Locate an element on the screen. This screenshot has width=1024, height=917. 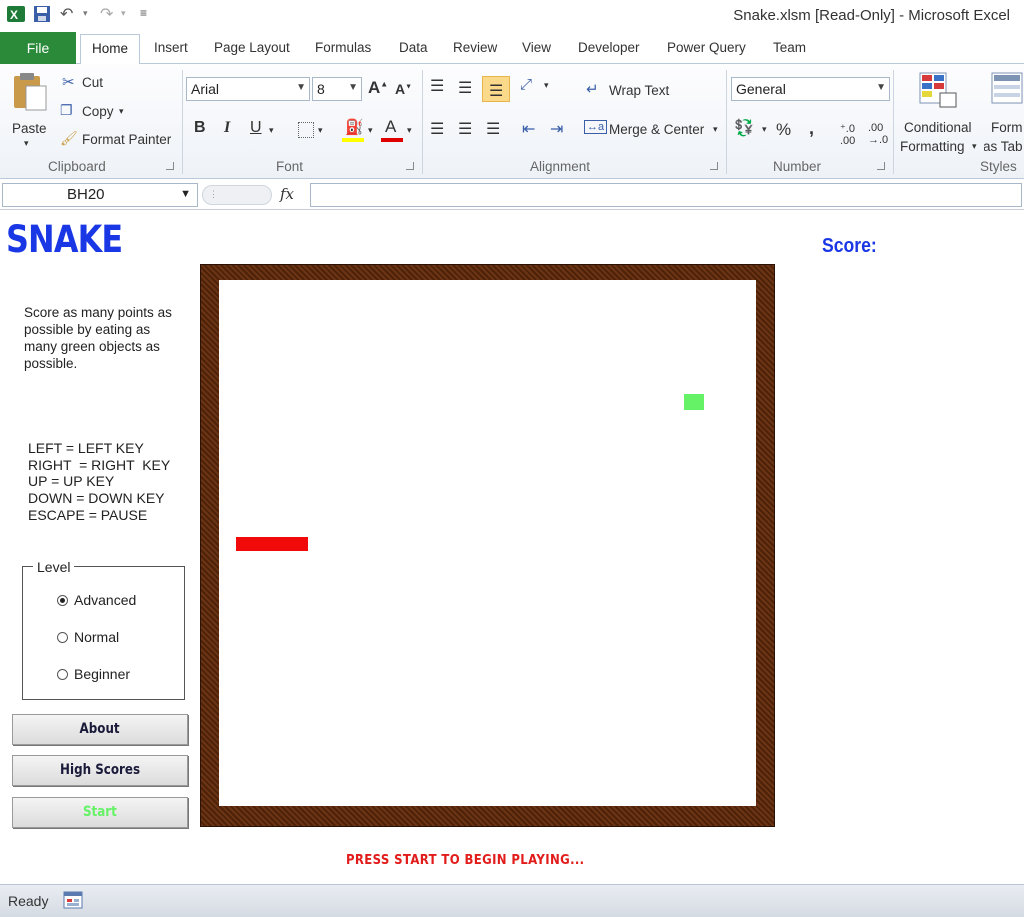
number-launcher-icon is located at coordinates (881, 166).